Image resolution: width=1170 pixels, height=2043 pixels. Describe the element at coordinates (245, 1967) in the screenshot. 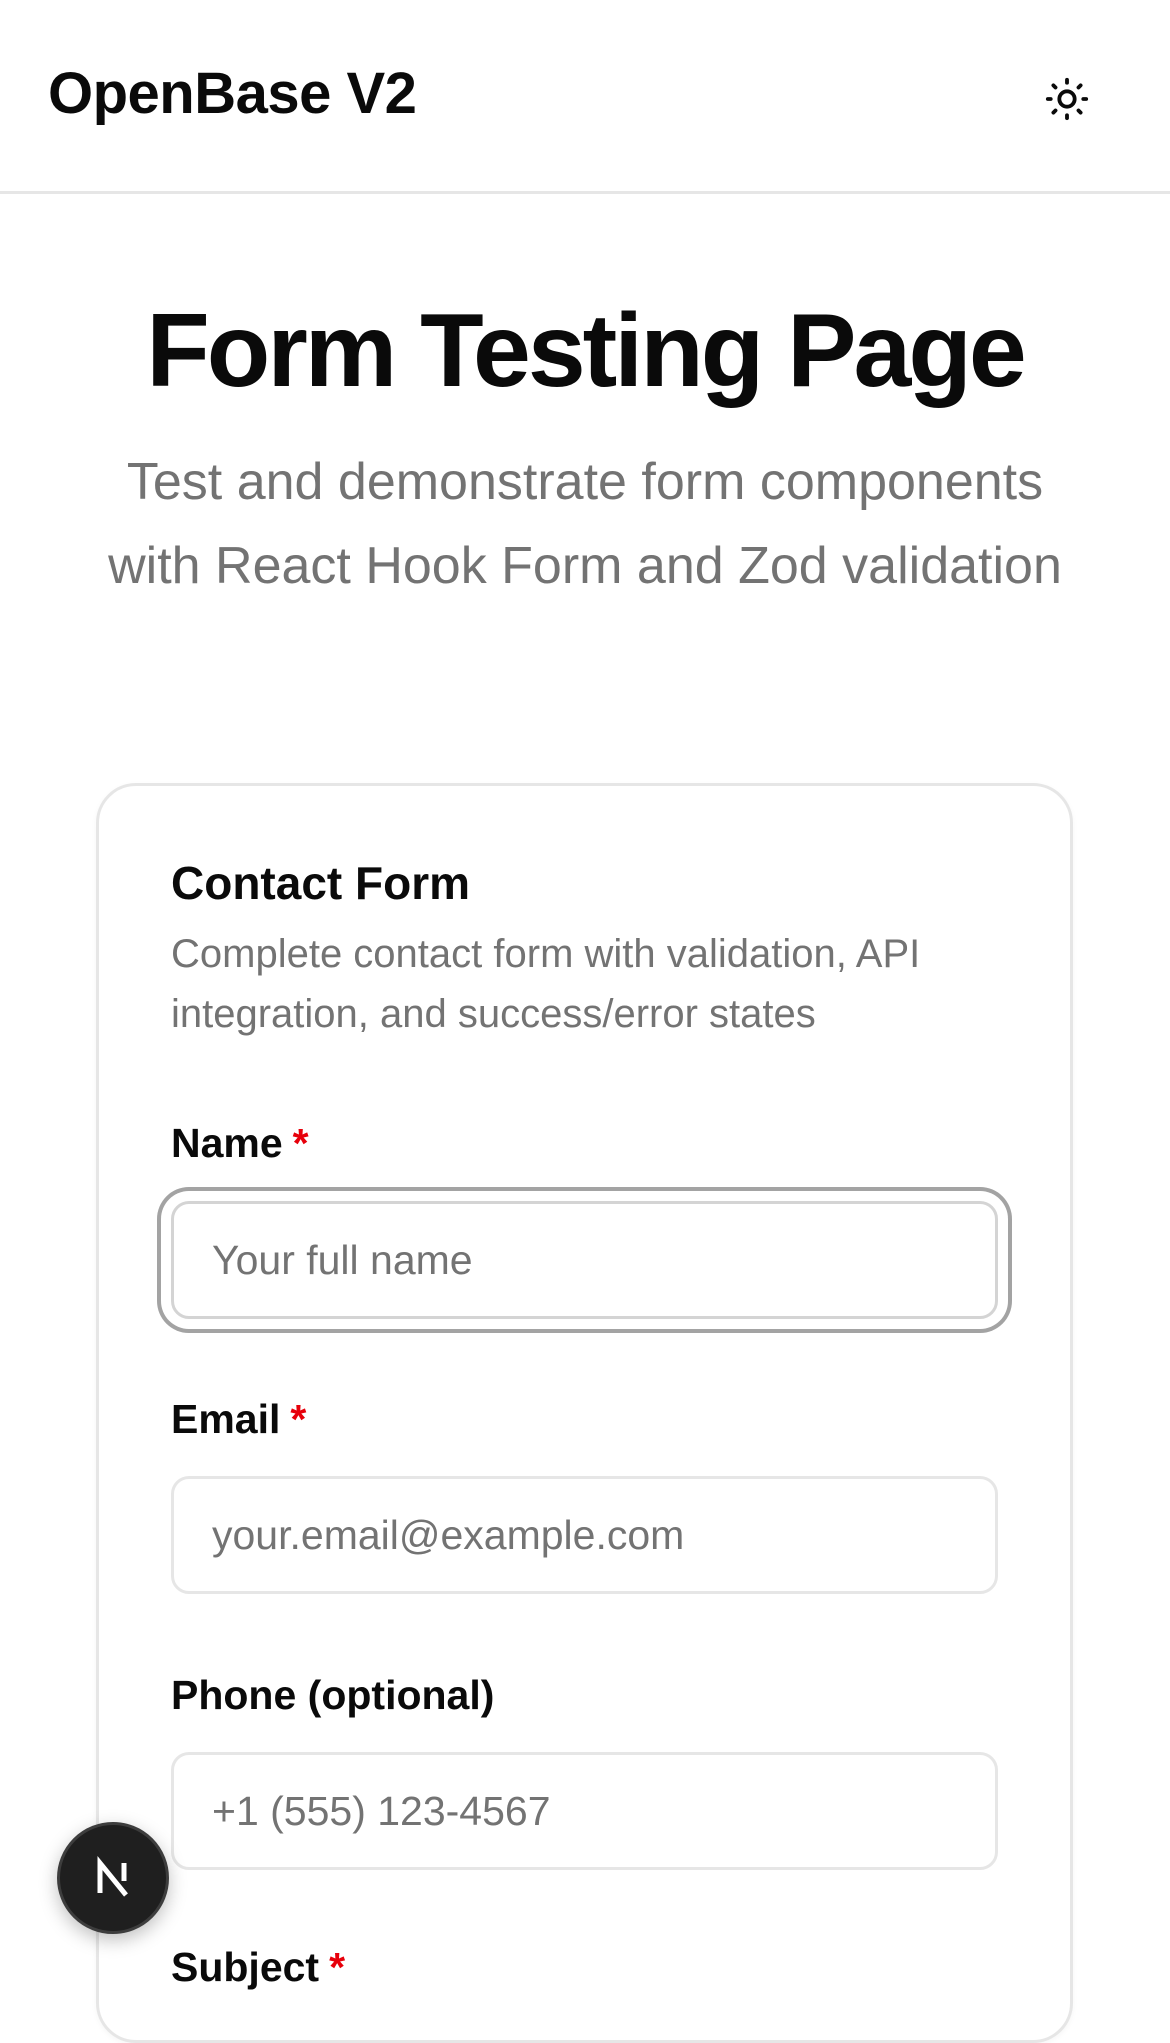

I see `subject-label-text: Subject` at that location.